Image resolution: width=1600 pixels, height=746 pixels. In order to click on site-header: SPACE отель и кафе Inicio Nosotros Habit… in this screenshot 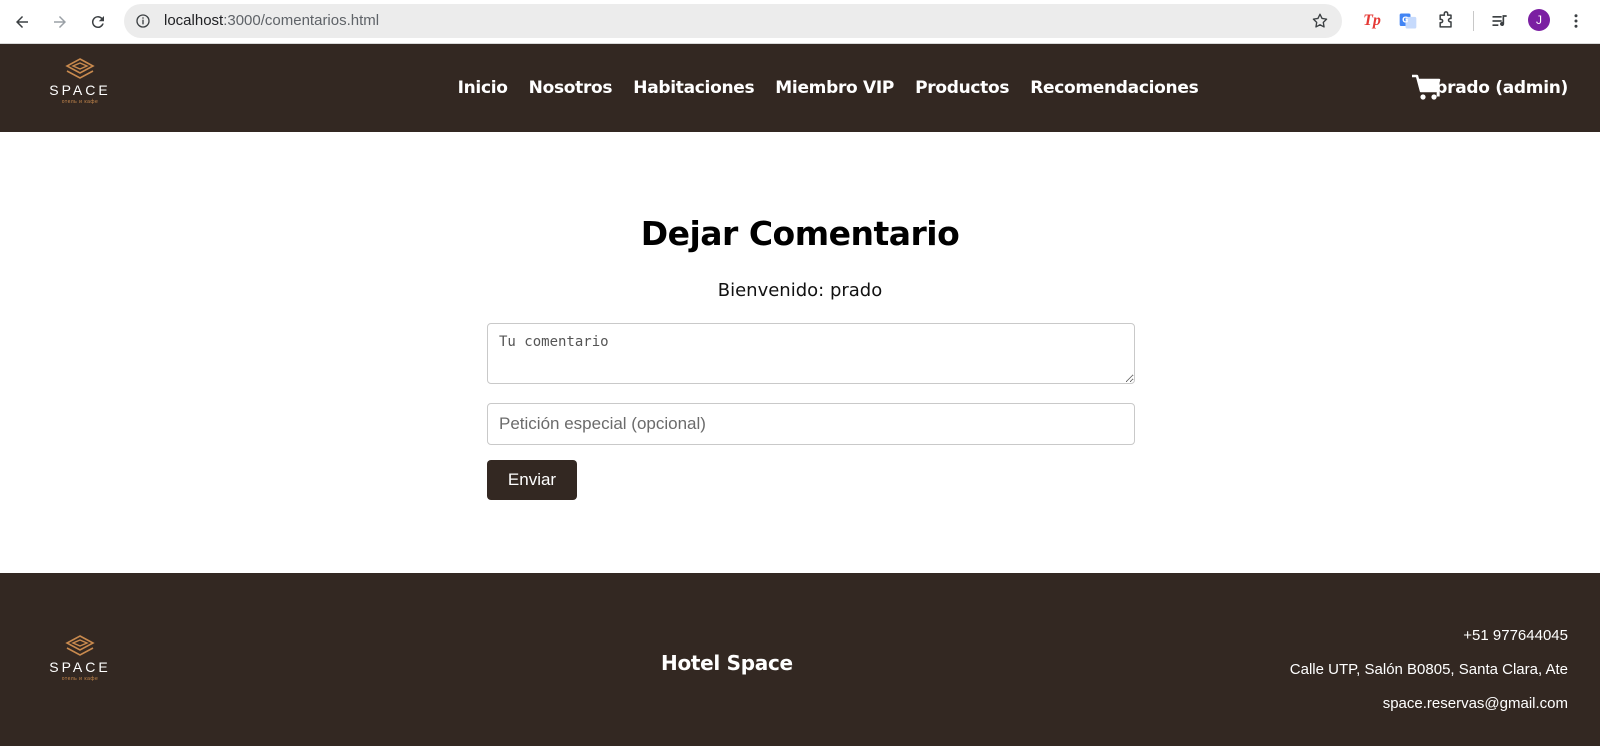, I will do `click(800, 88)`.